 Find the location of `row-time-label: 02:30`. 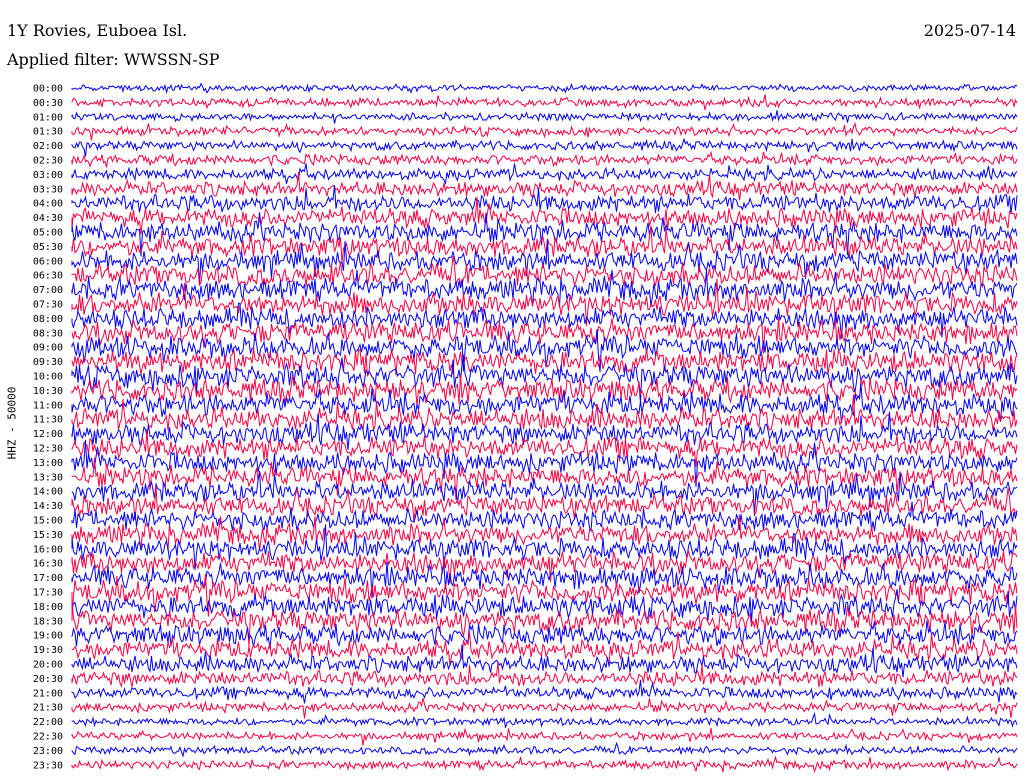

row-time-label: 02:30 is located at coordinates (48, 161).